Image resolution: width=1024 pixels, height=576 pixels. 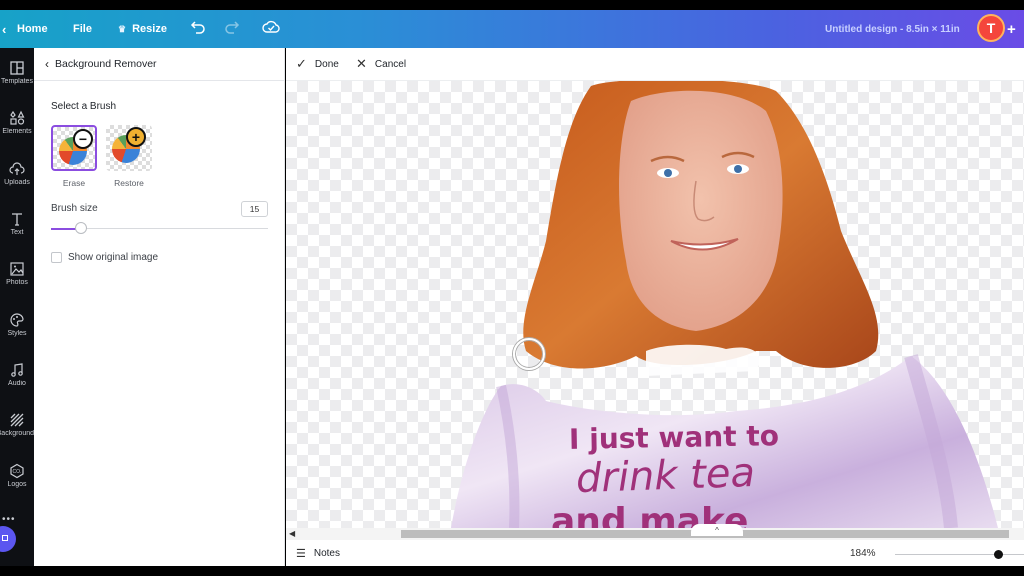 I want to click on background-icon, so click(x=17, y=420).